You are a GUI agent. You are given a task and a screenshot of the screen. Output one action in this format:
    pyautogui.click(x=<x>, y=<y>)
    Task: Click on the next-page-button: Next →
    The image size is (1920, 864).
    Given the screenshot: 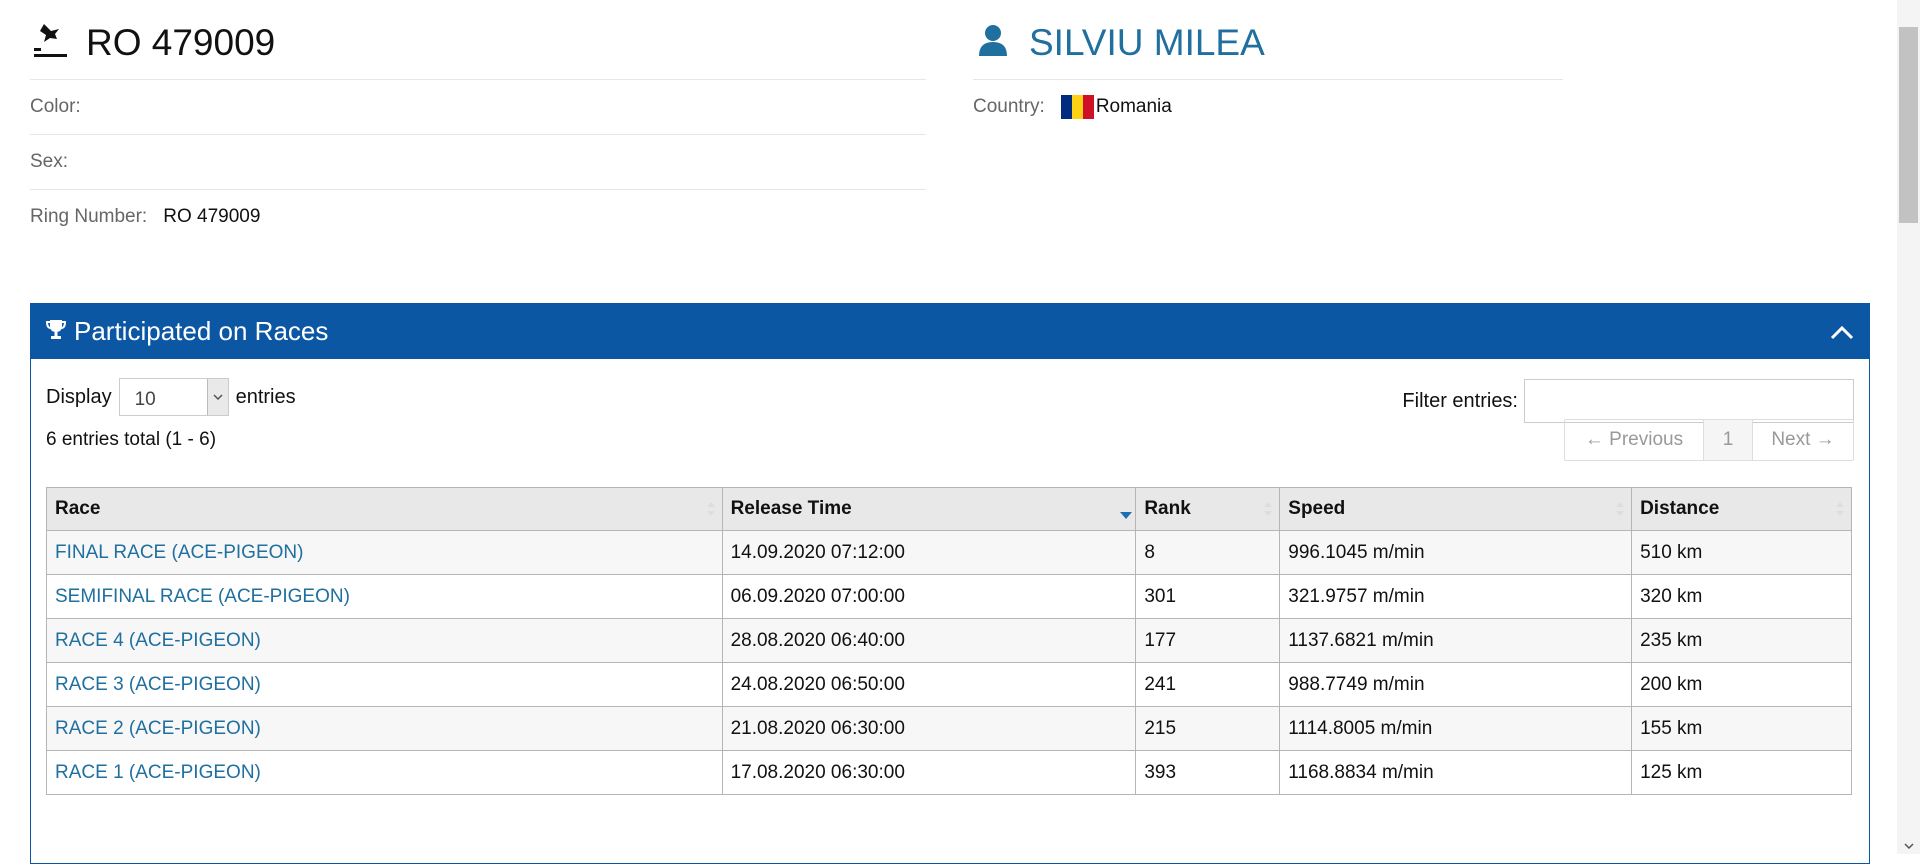 What is the action you would take?
    pyautogui.click(x=1803, y=440)
    